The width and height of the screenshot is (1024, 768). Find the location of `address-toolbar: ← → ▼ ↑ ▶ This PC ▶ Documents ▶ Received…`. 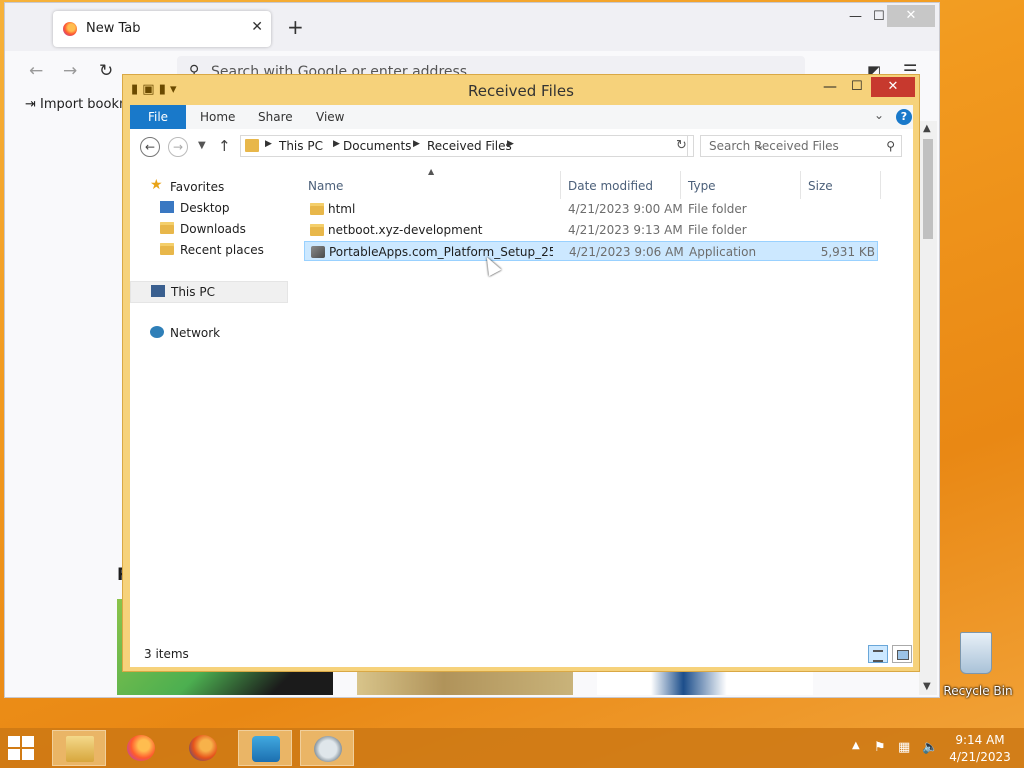

address-toolbar: ← → ▼ ↑ ▶ This PC ▶ Documents ▶ Received… is located at coordinates (521, 147).